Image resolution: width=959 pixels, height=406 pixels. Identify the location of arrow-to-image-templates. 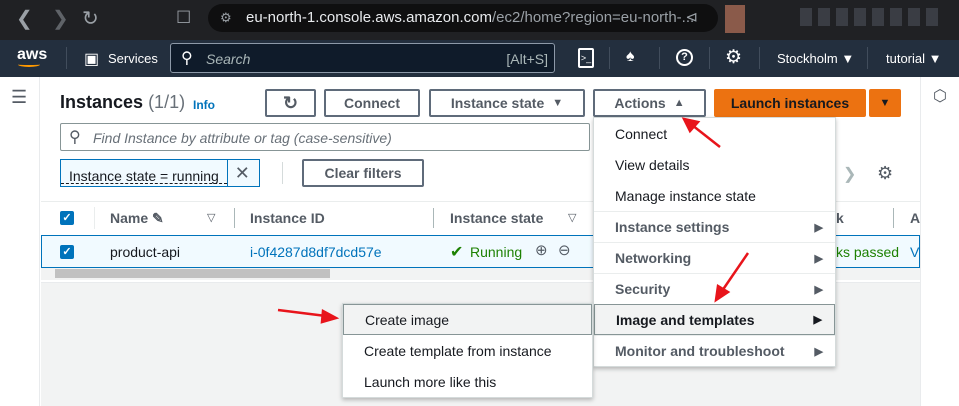
(735, 272).